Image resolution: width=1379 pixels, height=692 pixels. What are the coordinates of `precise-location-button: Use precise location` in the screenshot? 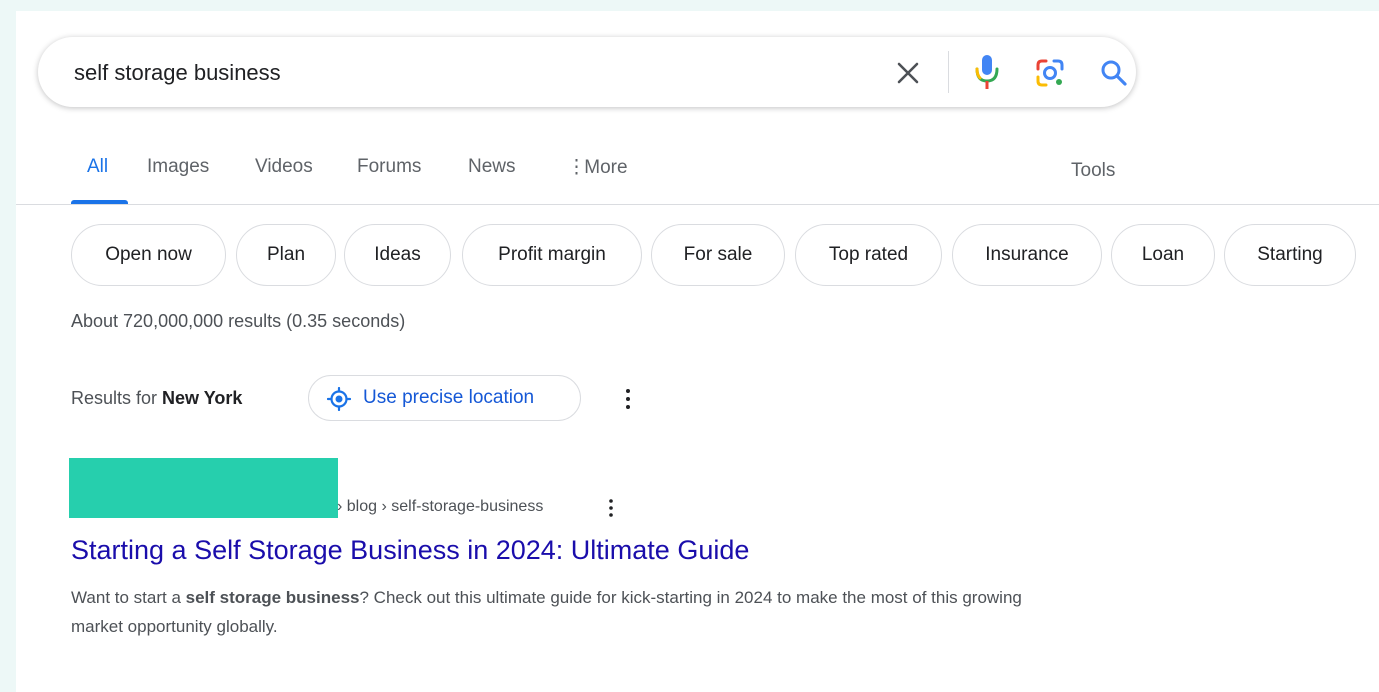 It's located at (444, 398).